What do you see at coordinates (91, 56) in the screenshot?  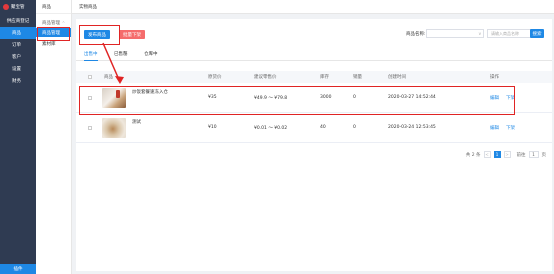 I see `tab-on-sale: 出售中` at bounding box center [91, 56].